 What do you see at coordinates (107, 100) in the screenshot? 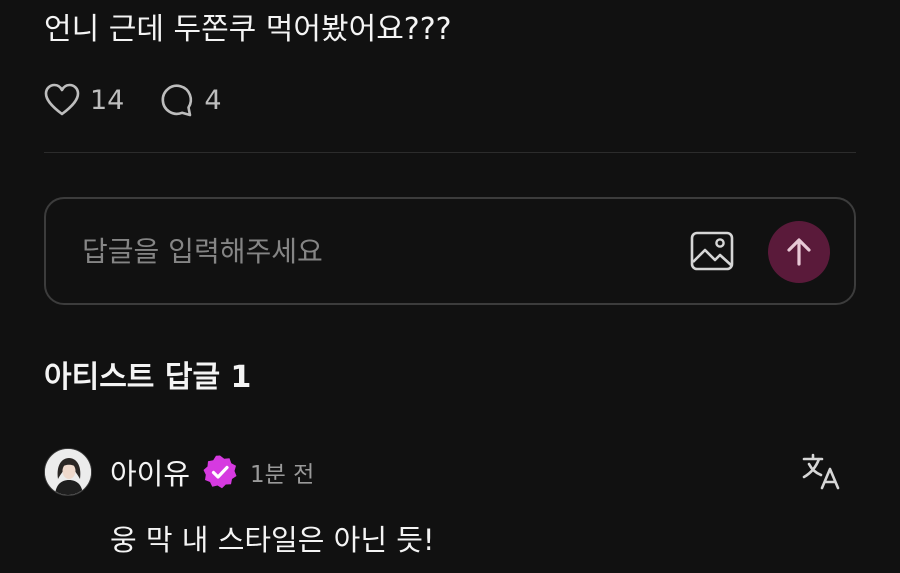
I see `like-count: 14` at bounding box center [107, 100].